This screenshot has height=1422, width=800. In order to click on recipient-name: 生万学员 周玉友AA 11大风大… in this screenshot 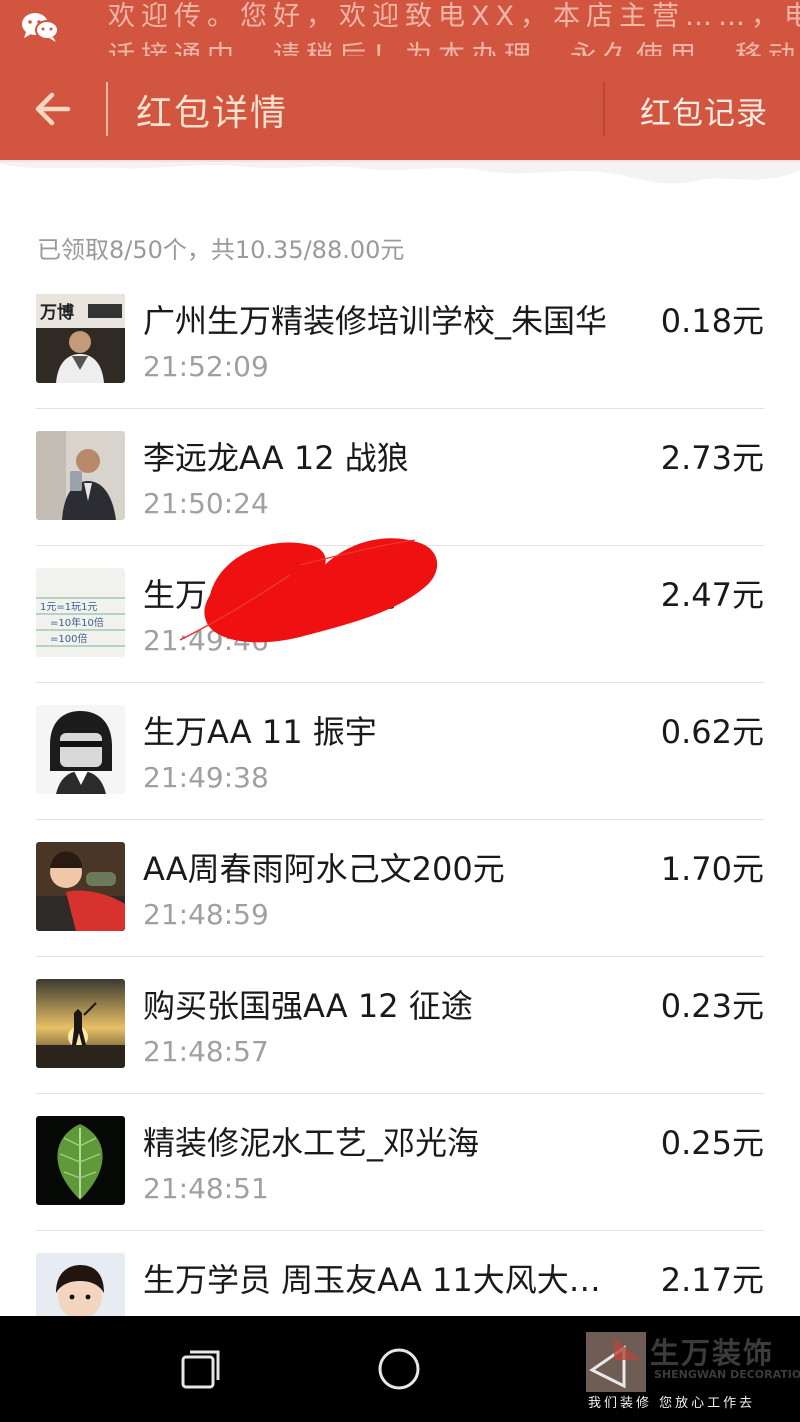, I will do `click(372, 1280)`.